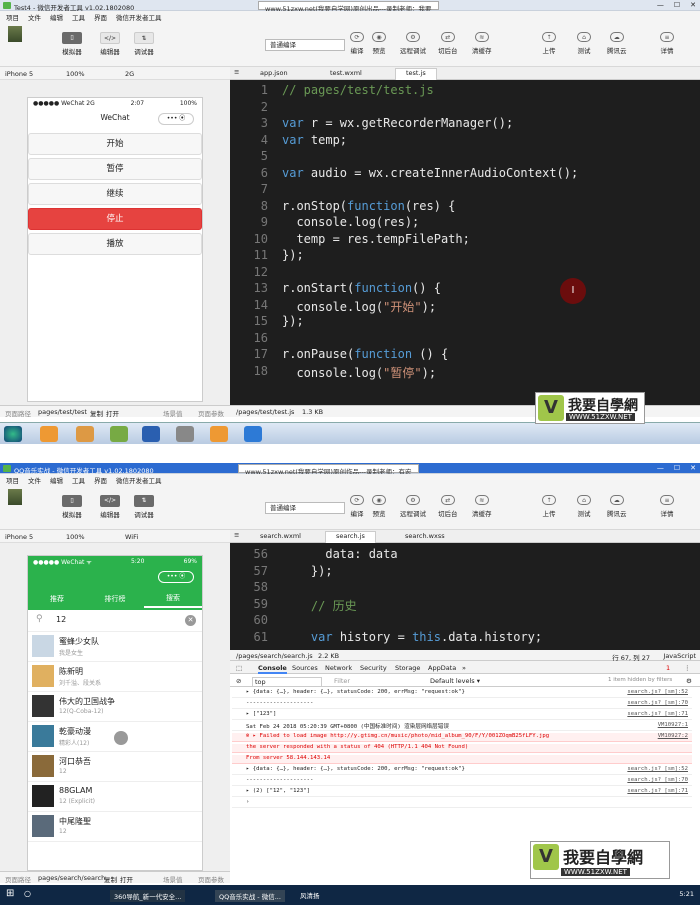 The width and height of the screenshot is (700, 917). What do you see at coordinates (115, 827) in the screenshot?
I see `song-item: 中尾隆聖 12` at bounding box center [115, 827].